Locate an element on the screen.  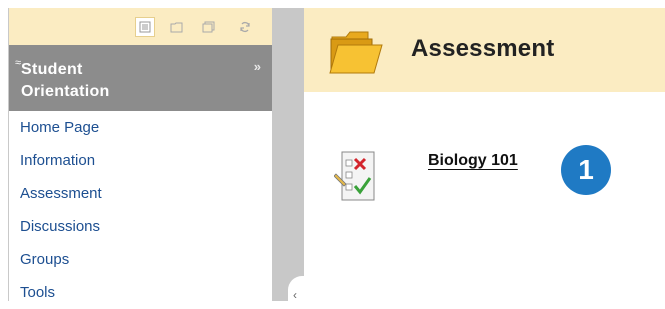
biology-101-link: Biology 101 is located at coordinates (473, 161).